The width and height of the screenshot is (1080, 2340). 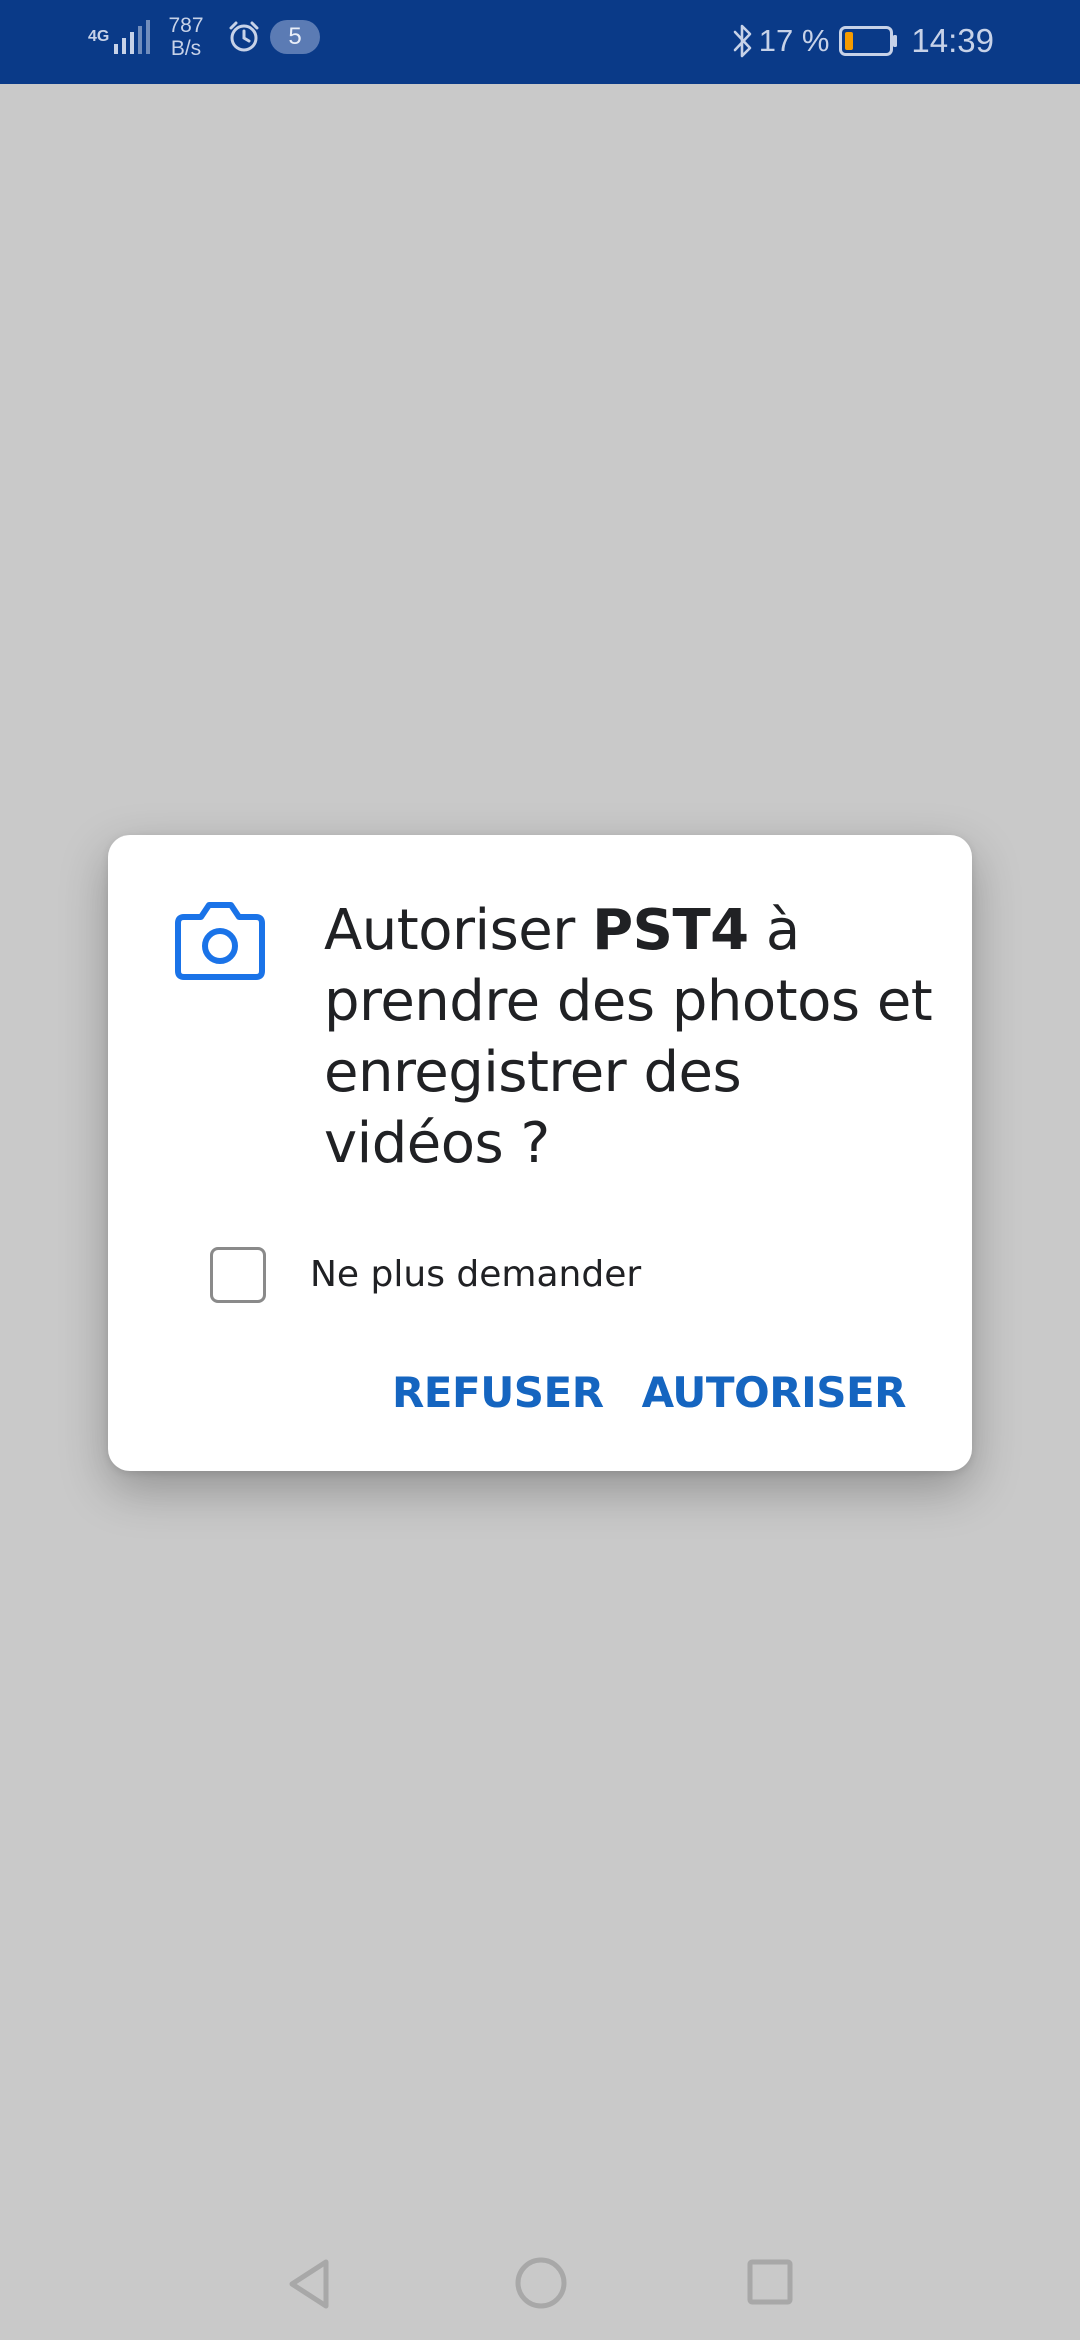 I want to click on home-icon, so click(x=541, y=2283).